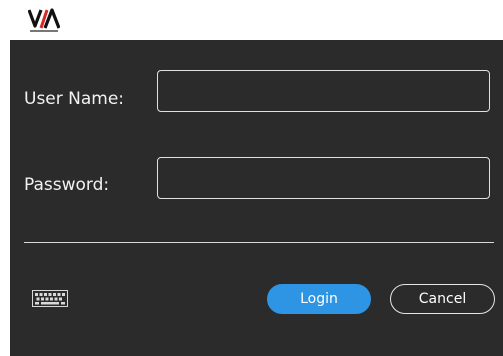 The height and width of the screenshot is (356, 503). Describe the element at coordinates (44, 20) in the screenshot. I see `via-logo` at that location.